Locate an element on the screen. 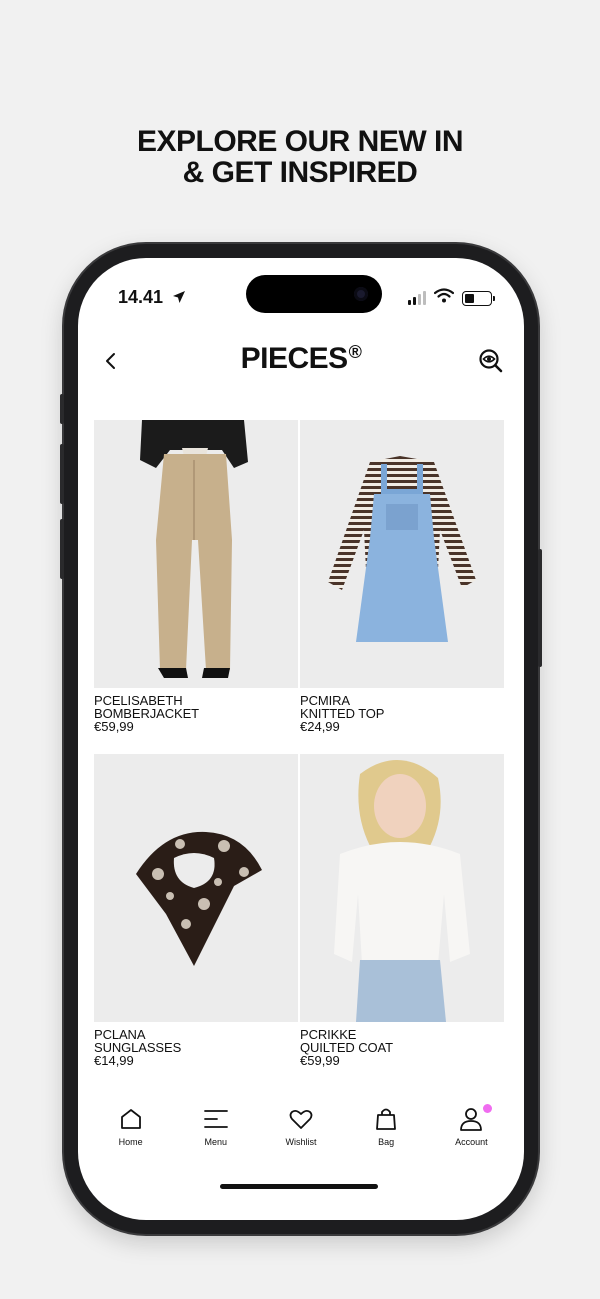  headline-line-2: & GET INSPIRED is located at coordinates (300, 172).